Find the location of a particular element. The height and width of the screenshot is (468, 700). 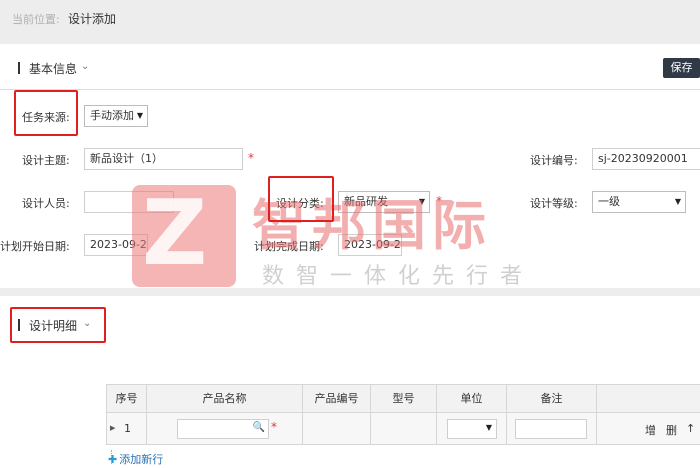

design-level-label: 设计等级: is located at coordinates (554, 203).